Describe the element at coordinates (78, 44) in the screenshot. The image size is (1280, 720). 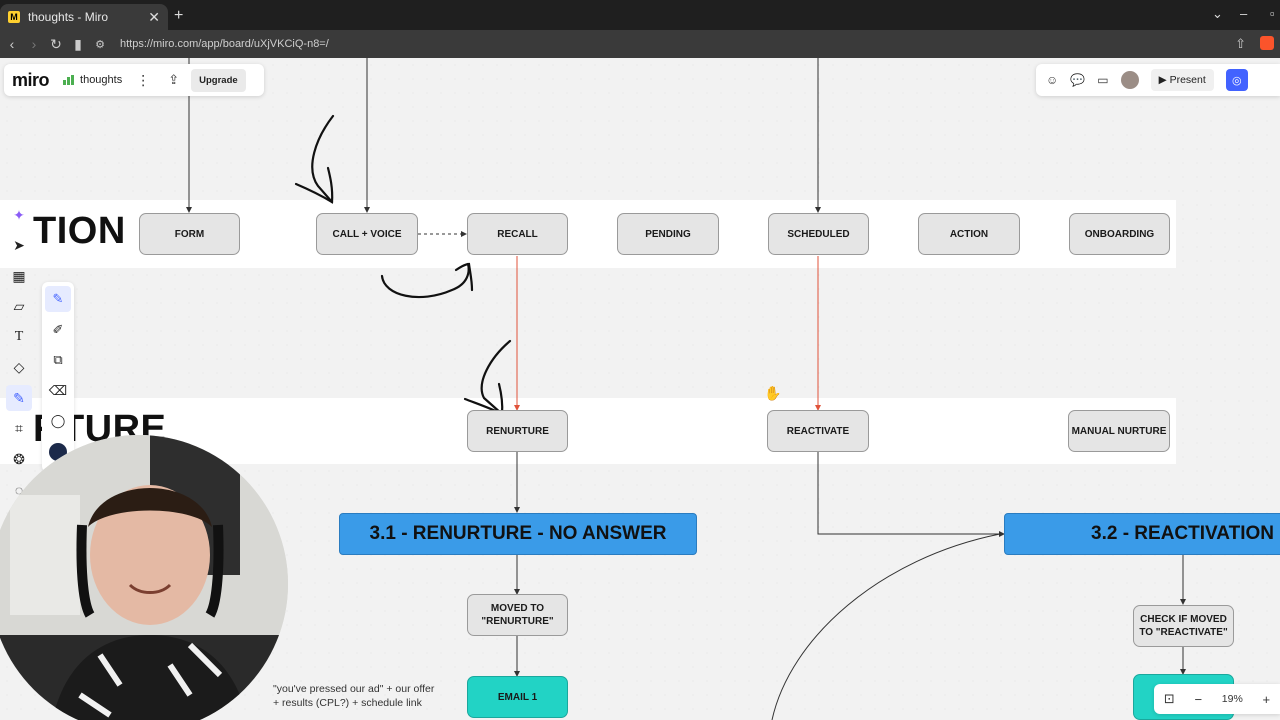
I see `bookmark-icon: ▮` at that location.